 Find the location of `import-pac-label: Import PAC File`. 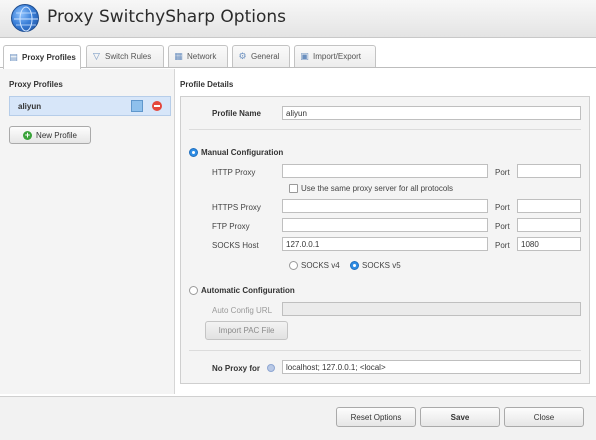

import-pac-label: Import PAC File is located at coordinates (246, 330).